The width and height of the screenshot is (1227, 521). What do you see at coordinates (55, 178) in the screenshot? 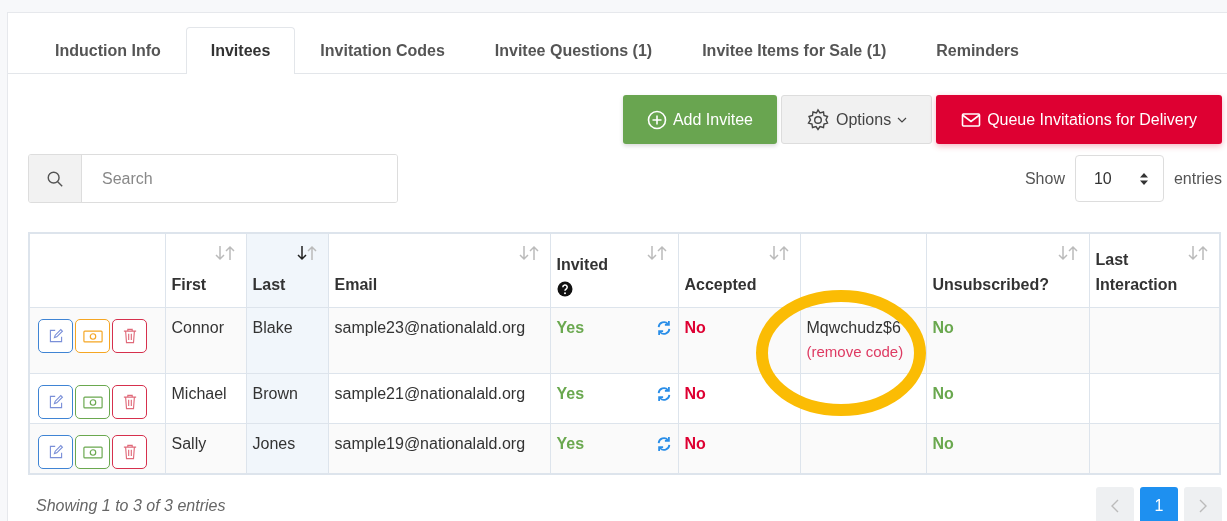
I see `search-icon` at bounding box center [55, 178].